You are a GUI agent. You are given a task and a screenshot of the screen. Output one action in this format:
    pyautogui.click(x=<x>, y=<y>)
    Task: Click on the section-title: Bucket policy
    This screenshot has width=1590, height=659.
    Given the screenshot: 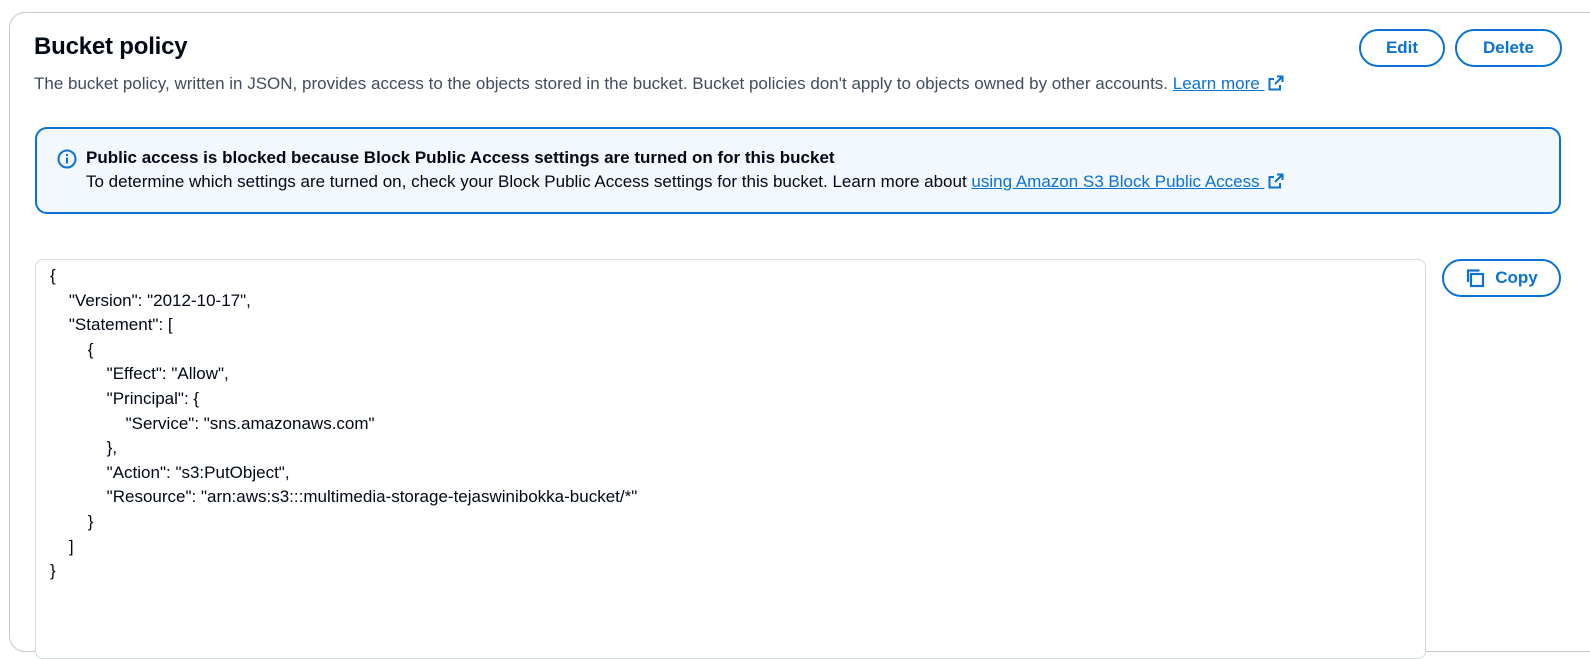 What is the action you would take?
    pyautogui.click(x=111, y=46)
    